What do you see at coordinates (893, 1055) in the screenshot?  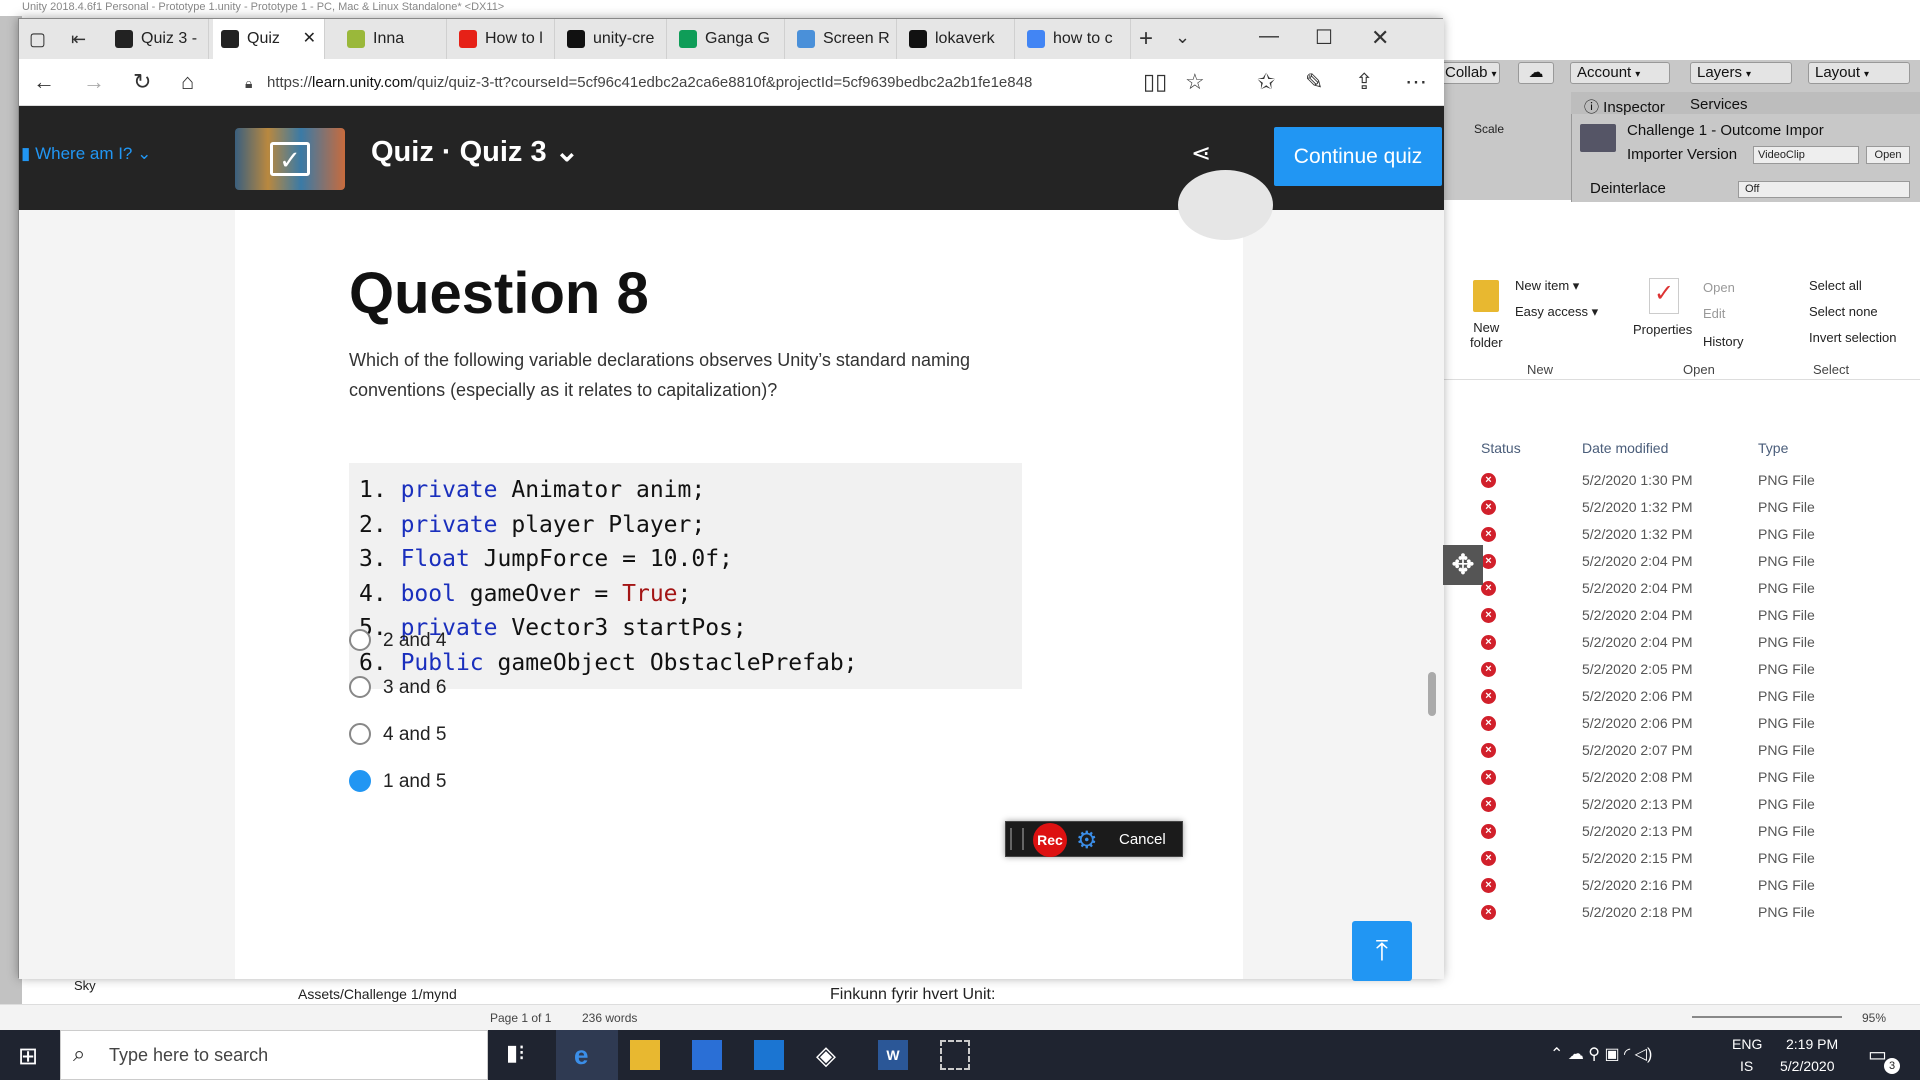 I see `word-icon: W` at bounding box center [893, 1055].